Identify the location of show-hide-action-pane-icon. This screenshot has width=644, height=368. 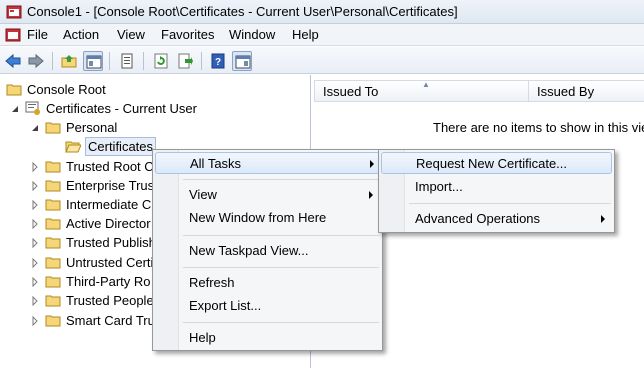
(242, 61).